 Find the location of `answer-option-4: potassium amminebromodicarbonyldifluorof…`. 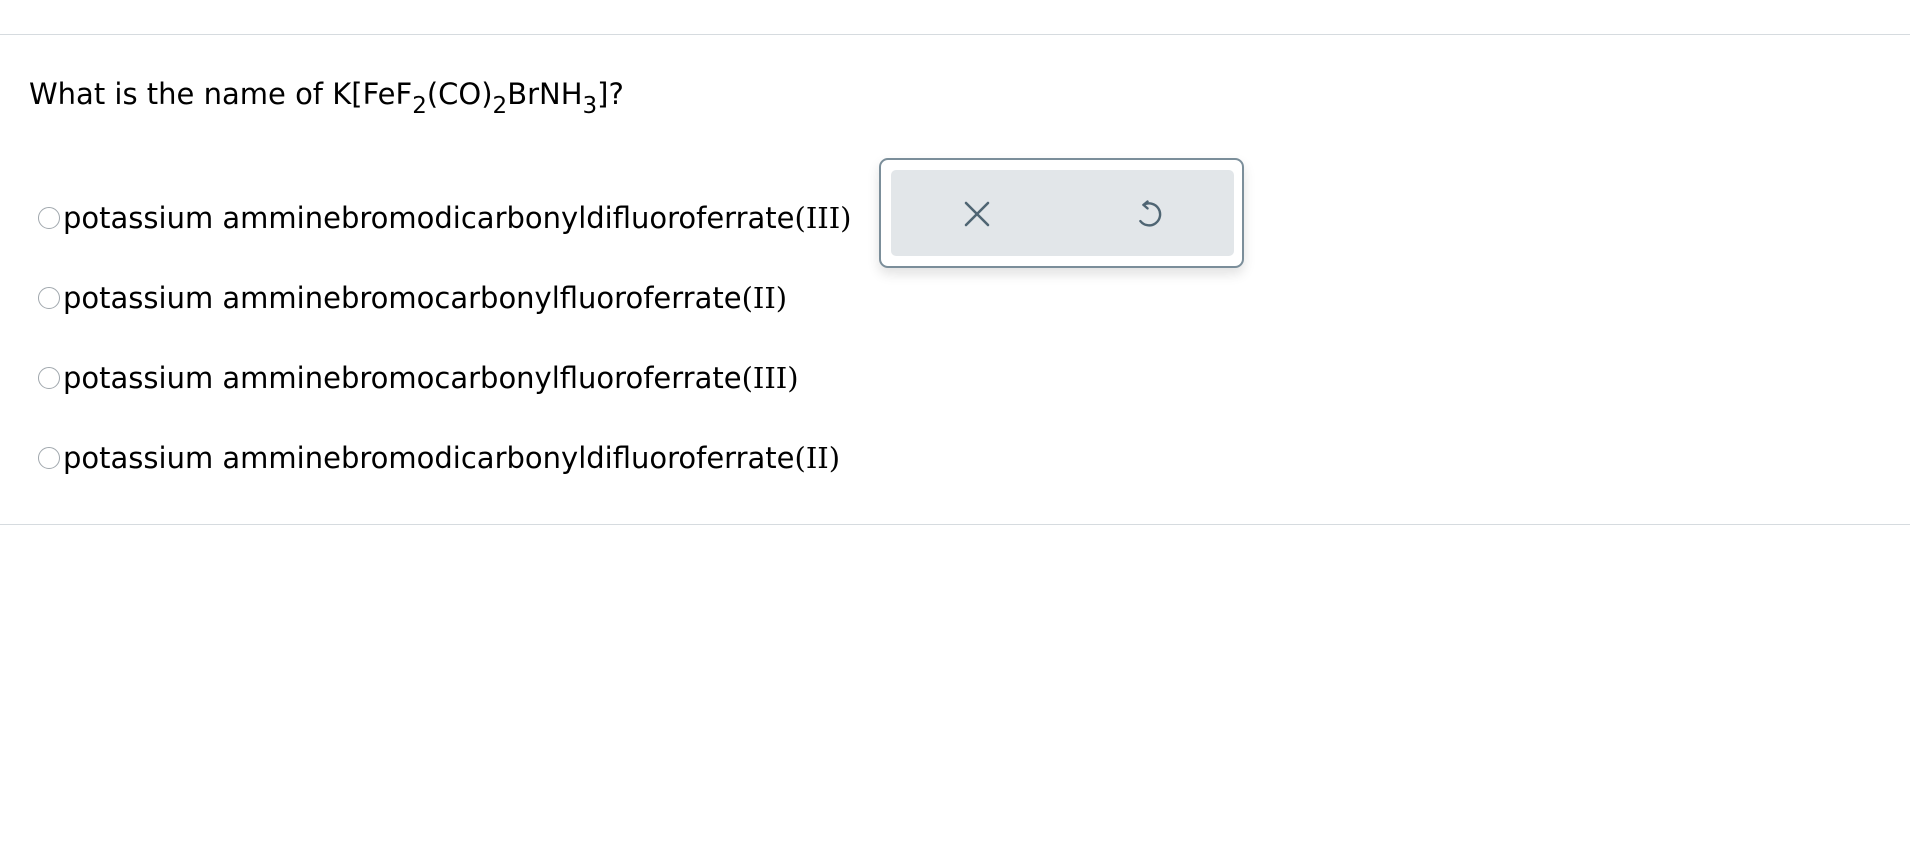

answer-option-4: potassium amminebromodicarbonyldifluorof… is located at coordinates (445, 458).